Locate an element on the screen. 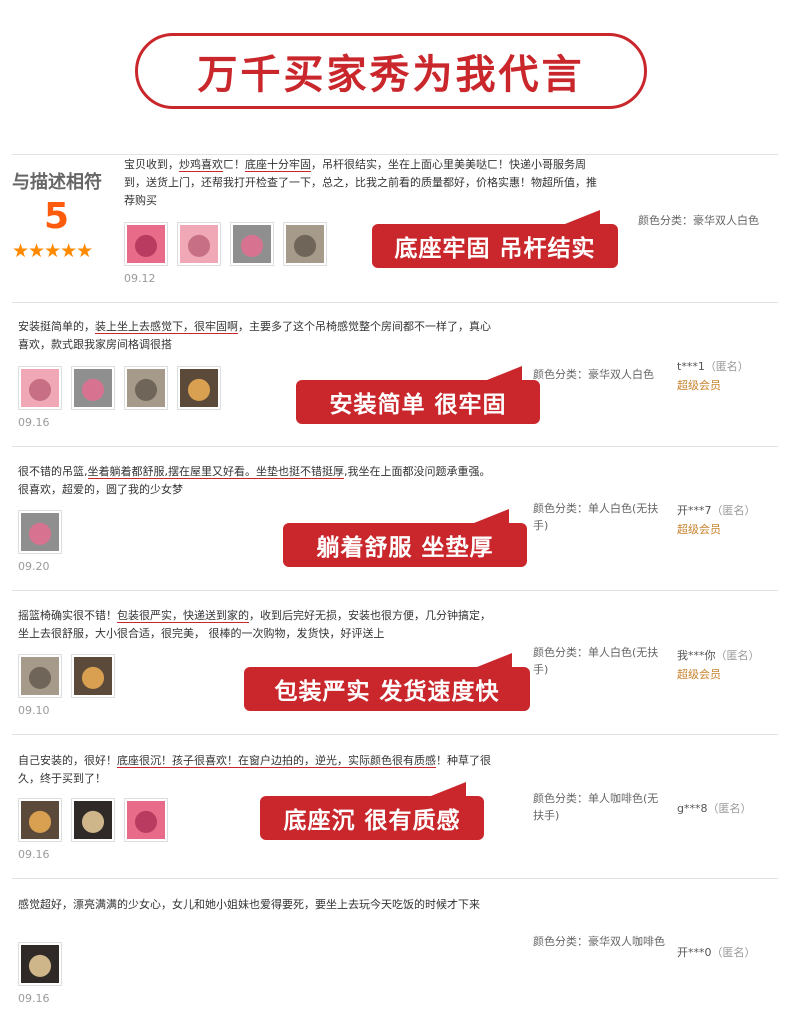 The width and height of the screenshot is (790, 1014). review-text-segment: ㄈ！ is located at coordinates (234, 164).